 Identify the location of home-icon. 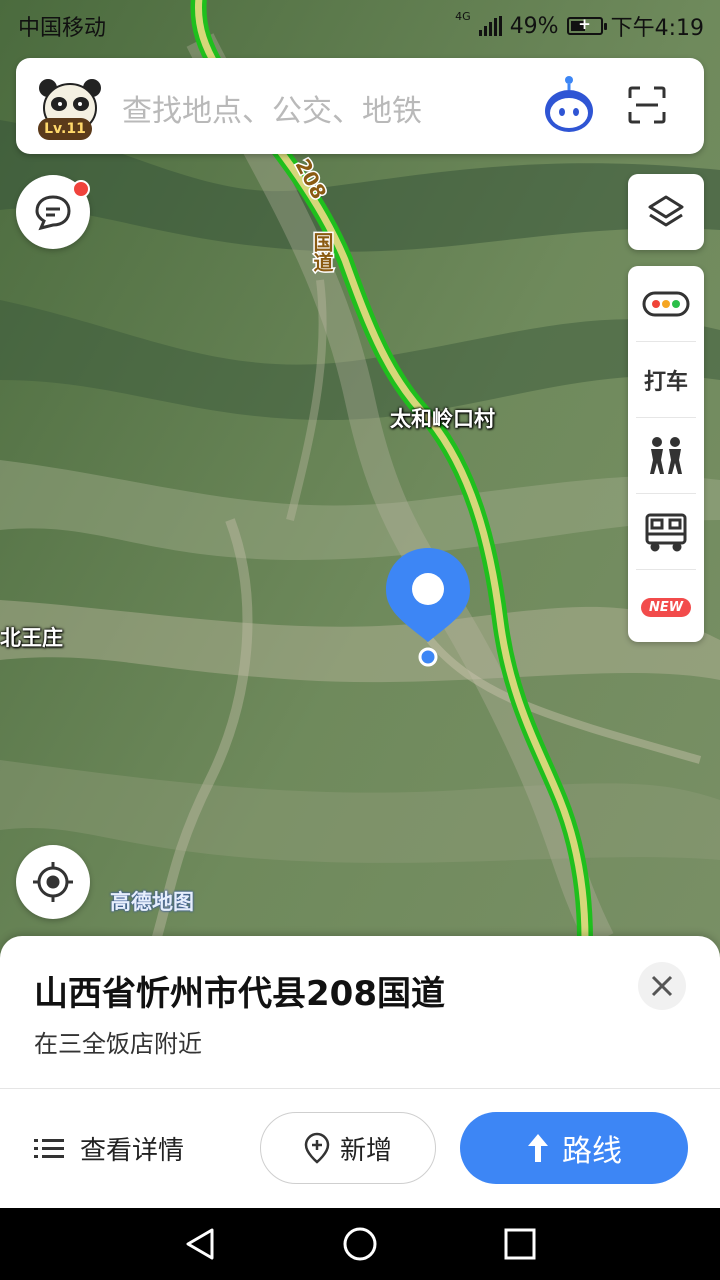
(360, 1244).